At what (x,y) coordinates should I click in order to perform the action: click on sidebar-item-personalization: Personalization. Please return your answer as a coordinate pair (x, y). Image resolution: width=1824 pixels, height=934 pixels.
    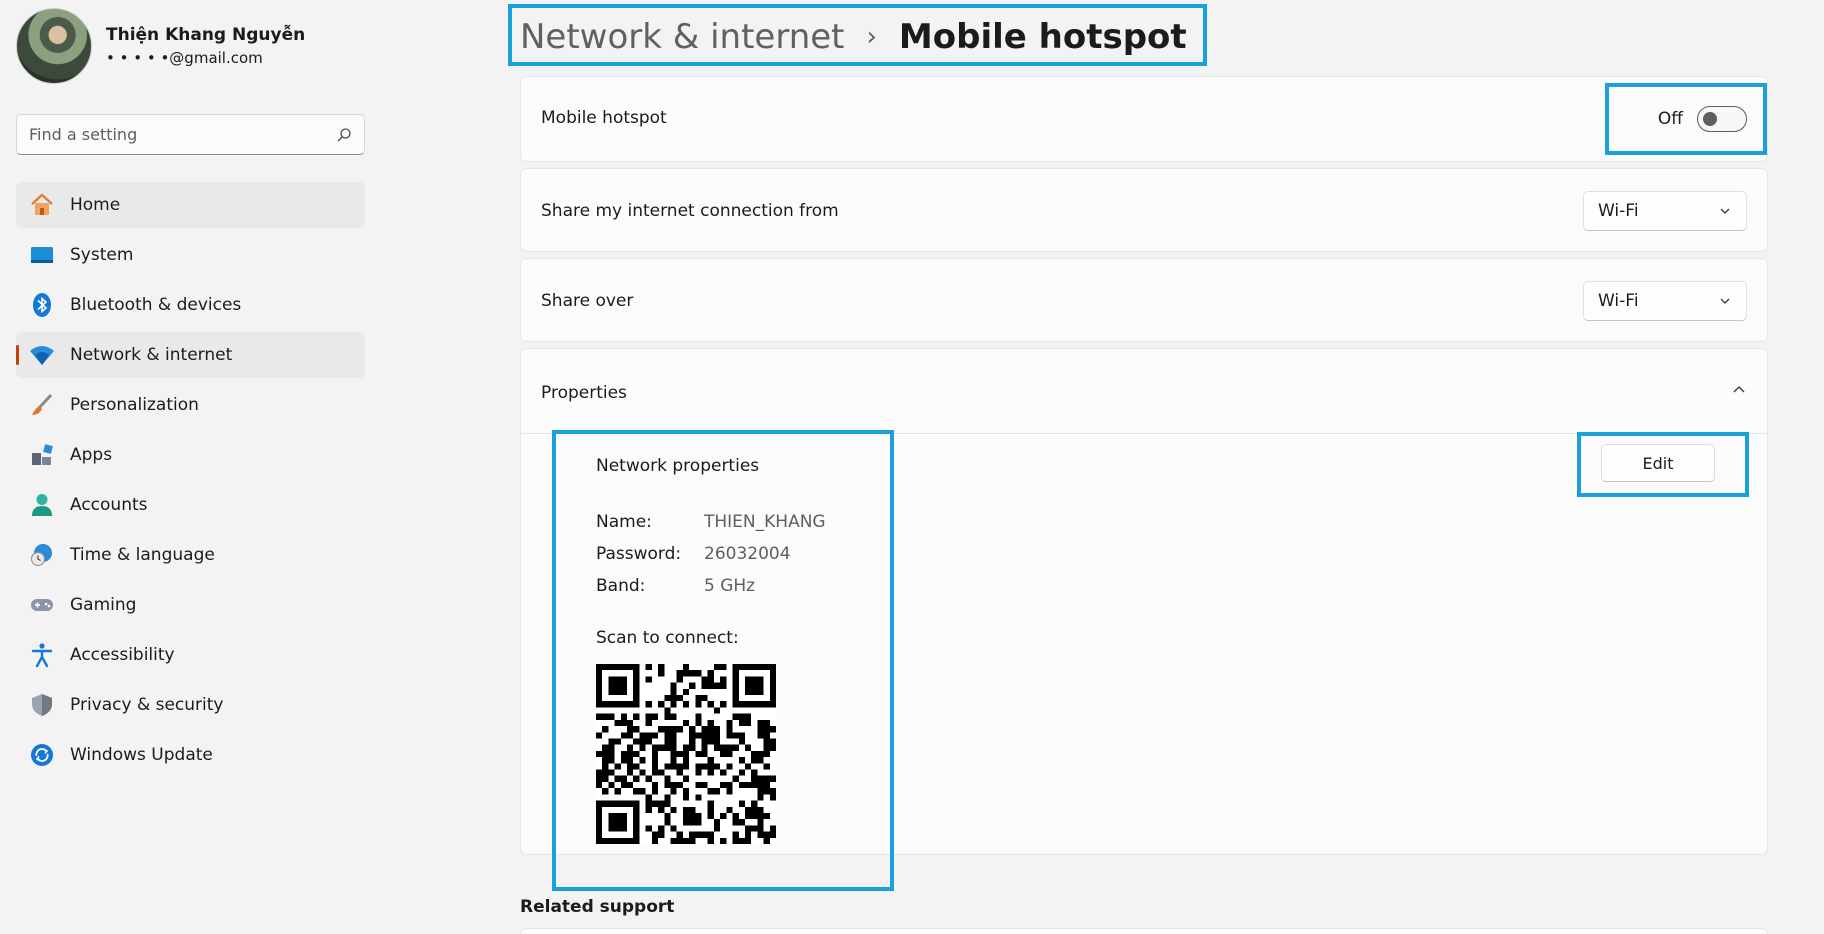
    Looking at the image, I should click on (190, 405).